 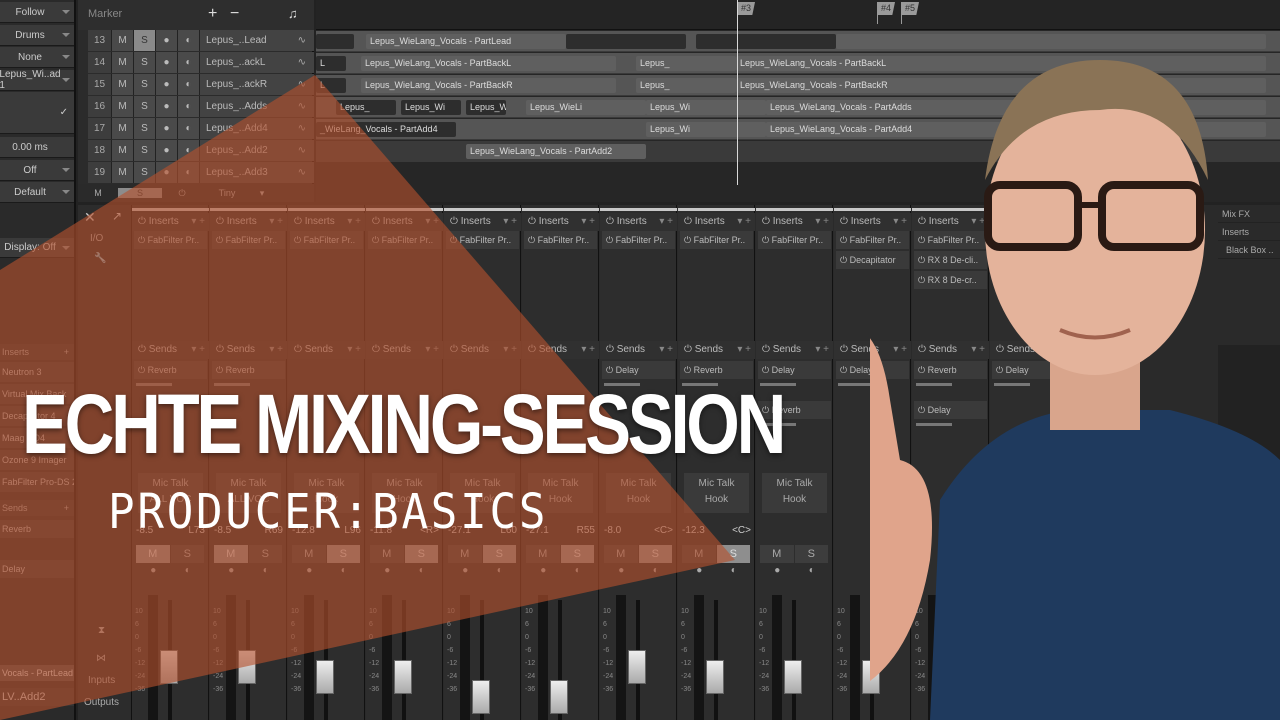 What do you see at coordinates (488, 63) in the screenshot?
I see `audio-clip: Lepus_WieLang_Vocals - PartBackL` at bounding box center [488, 63].